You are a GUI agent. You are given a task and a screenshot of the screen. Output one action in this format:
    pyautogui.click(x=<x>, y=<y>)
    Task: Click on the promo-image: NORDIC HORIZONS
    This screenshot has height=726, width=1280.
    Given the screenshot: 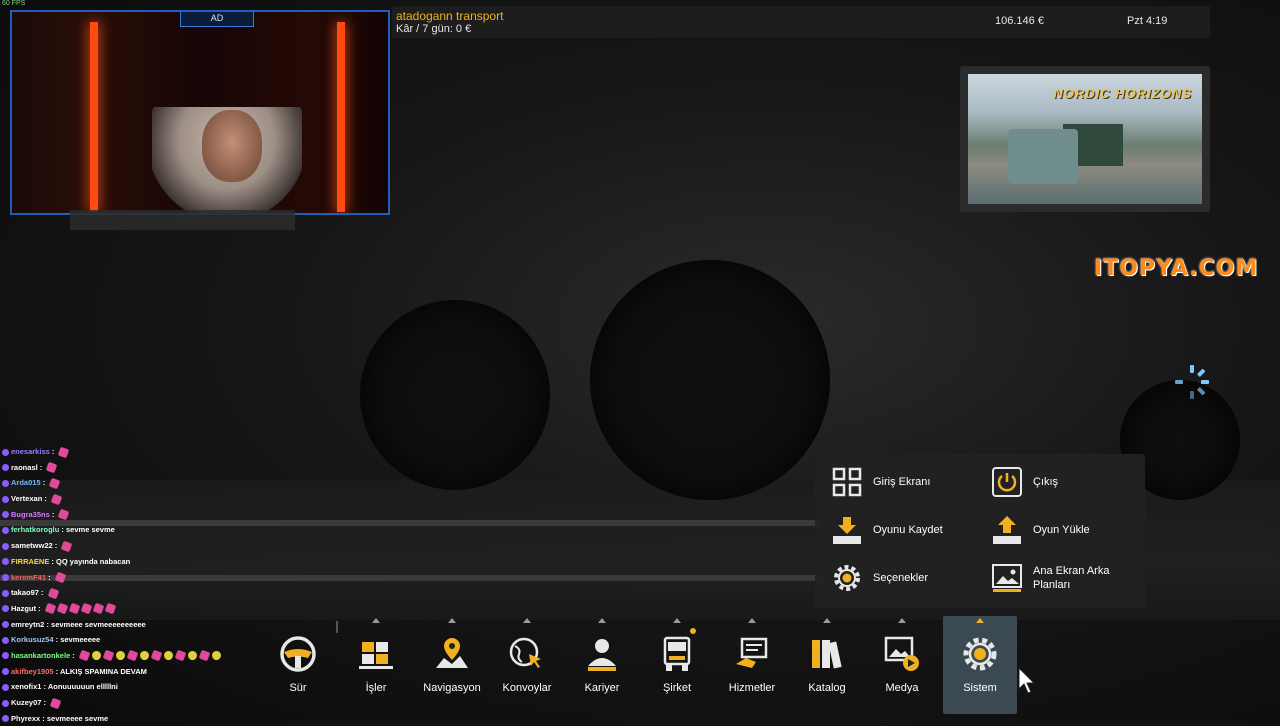 What is the action you would take?
    pyautogui.click(x=1085, y=139)
    